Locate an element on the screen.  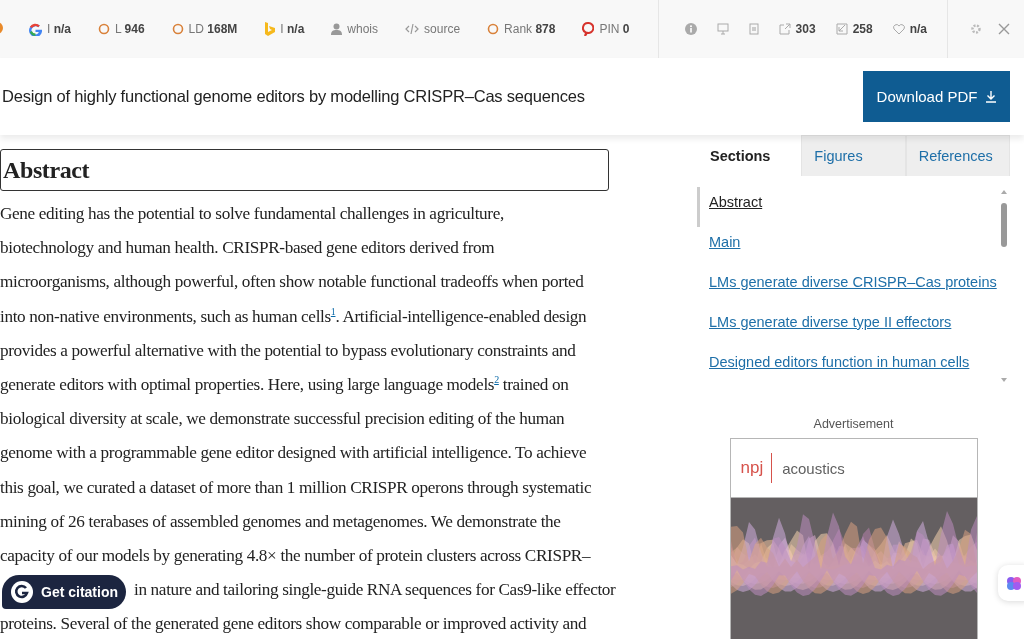
section-link: LMs generate diverse CRISPR–Cas proteins is located at coordinates (853, 282).